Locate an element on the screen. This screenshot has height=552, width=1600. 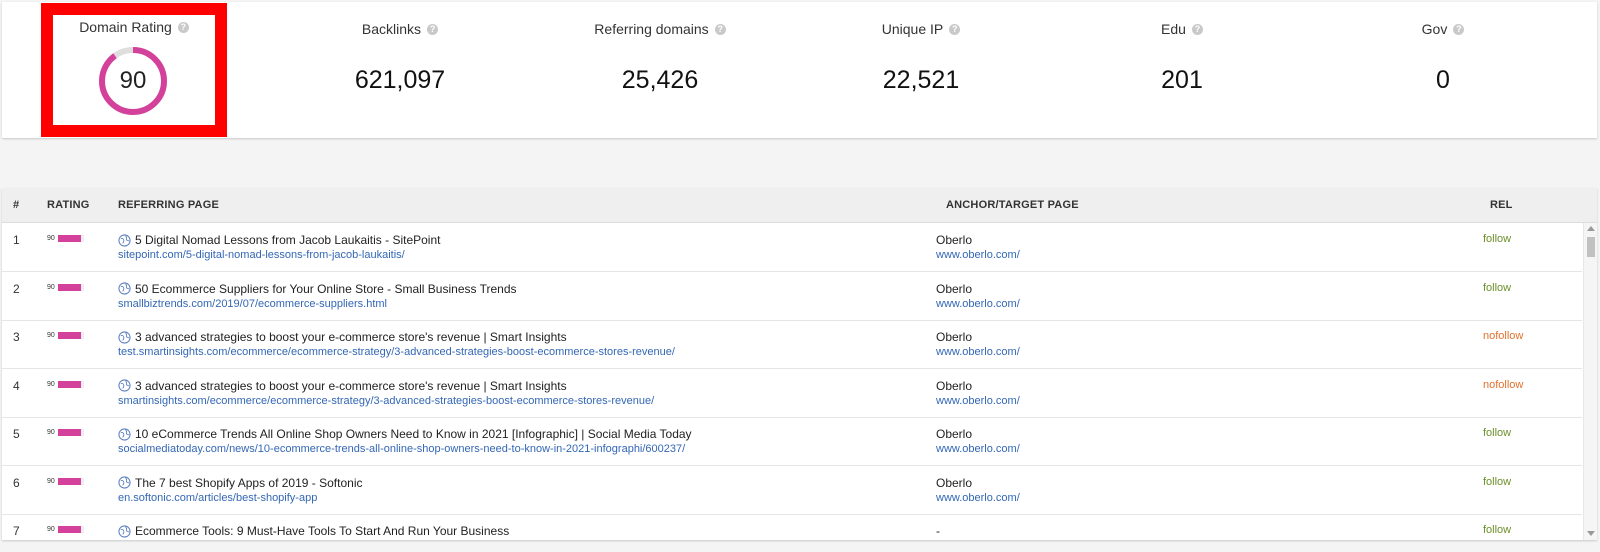
metric-value: 25,426 is located at coordinates (660, 80).